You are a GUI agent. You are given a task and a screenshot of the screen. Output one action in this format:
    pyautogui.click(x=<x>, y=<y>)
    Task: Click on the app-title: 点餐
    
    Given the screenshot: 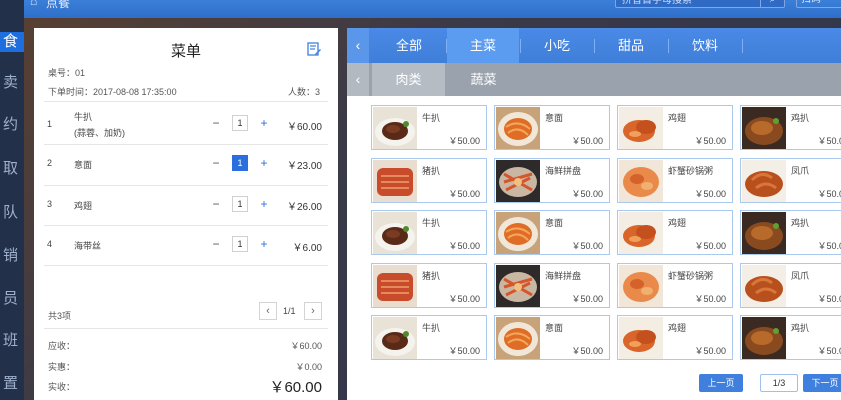 What is the action you would take?
    pyautogui.click(x=58, y=5)
    